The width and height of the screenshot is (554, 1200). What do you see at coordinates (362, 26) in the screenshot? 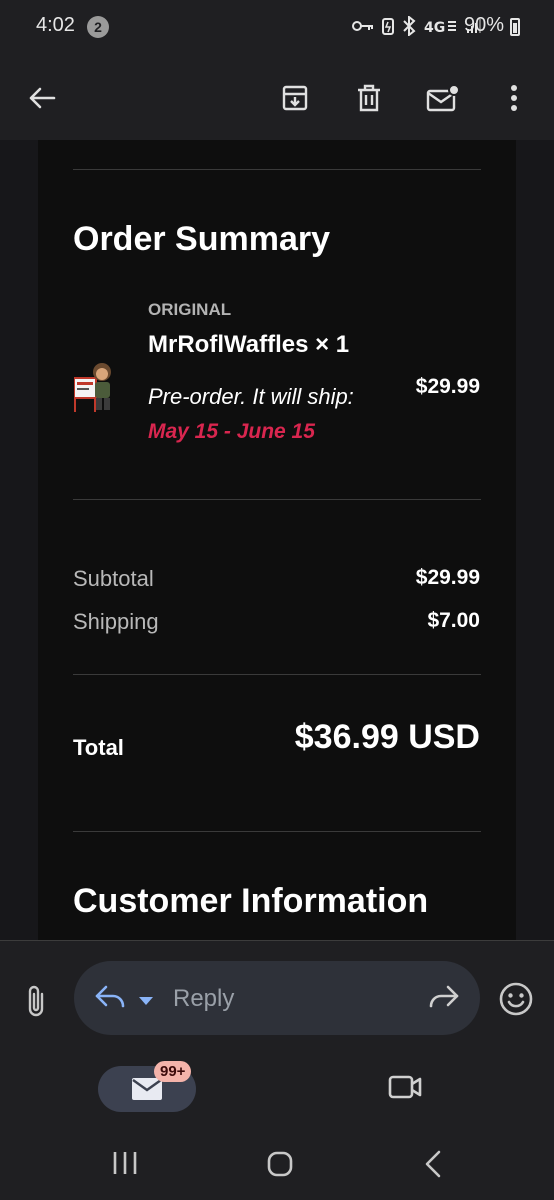
I see `vpn-key-icon` at bounding box center [362, 26].